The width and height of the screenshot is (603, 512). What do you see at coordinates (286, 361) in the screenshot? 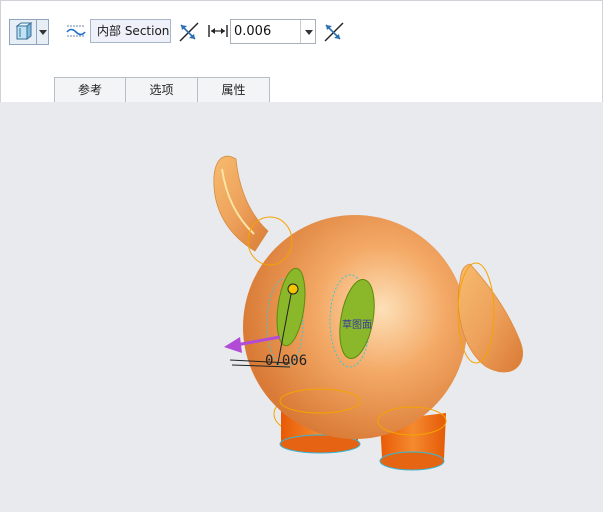
I see `dimension-readout: 0.006` at bounding box center [286, 361].